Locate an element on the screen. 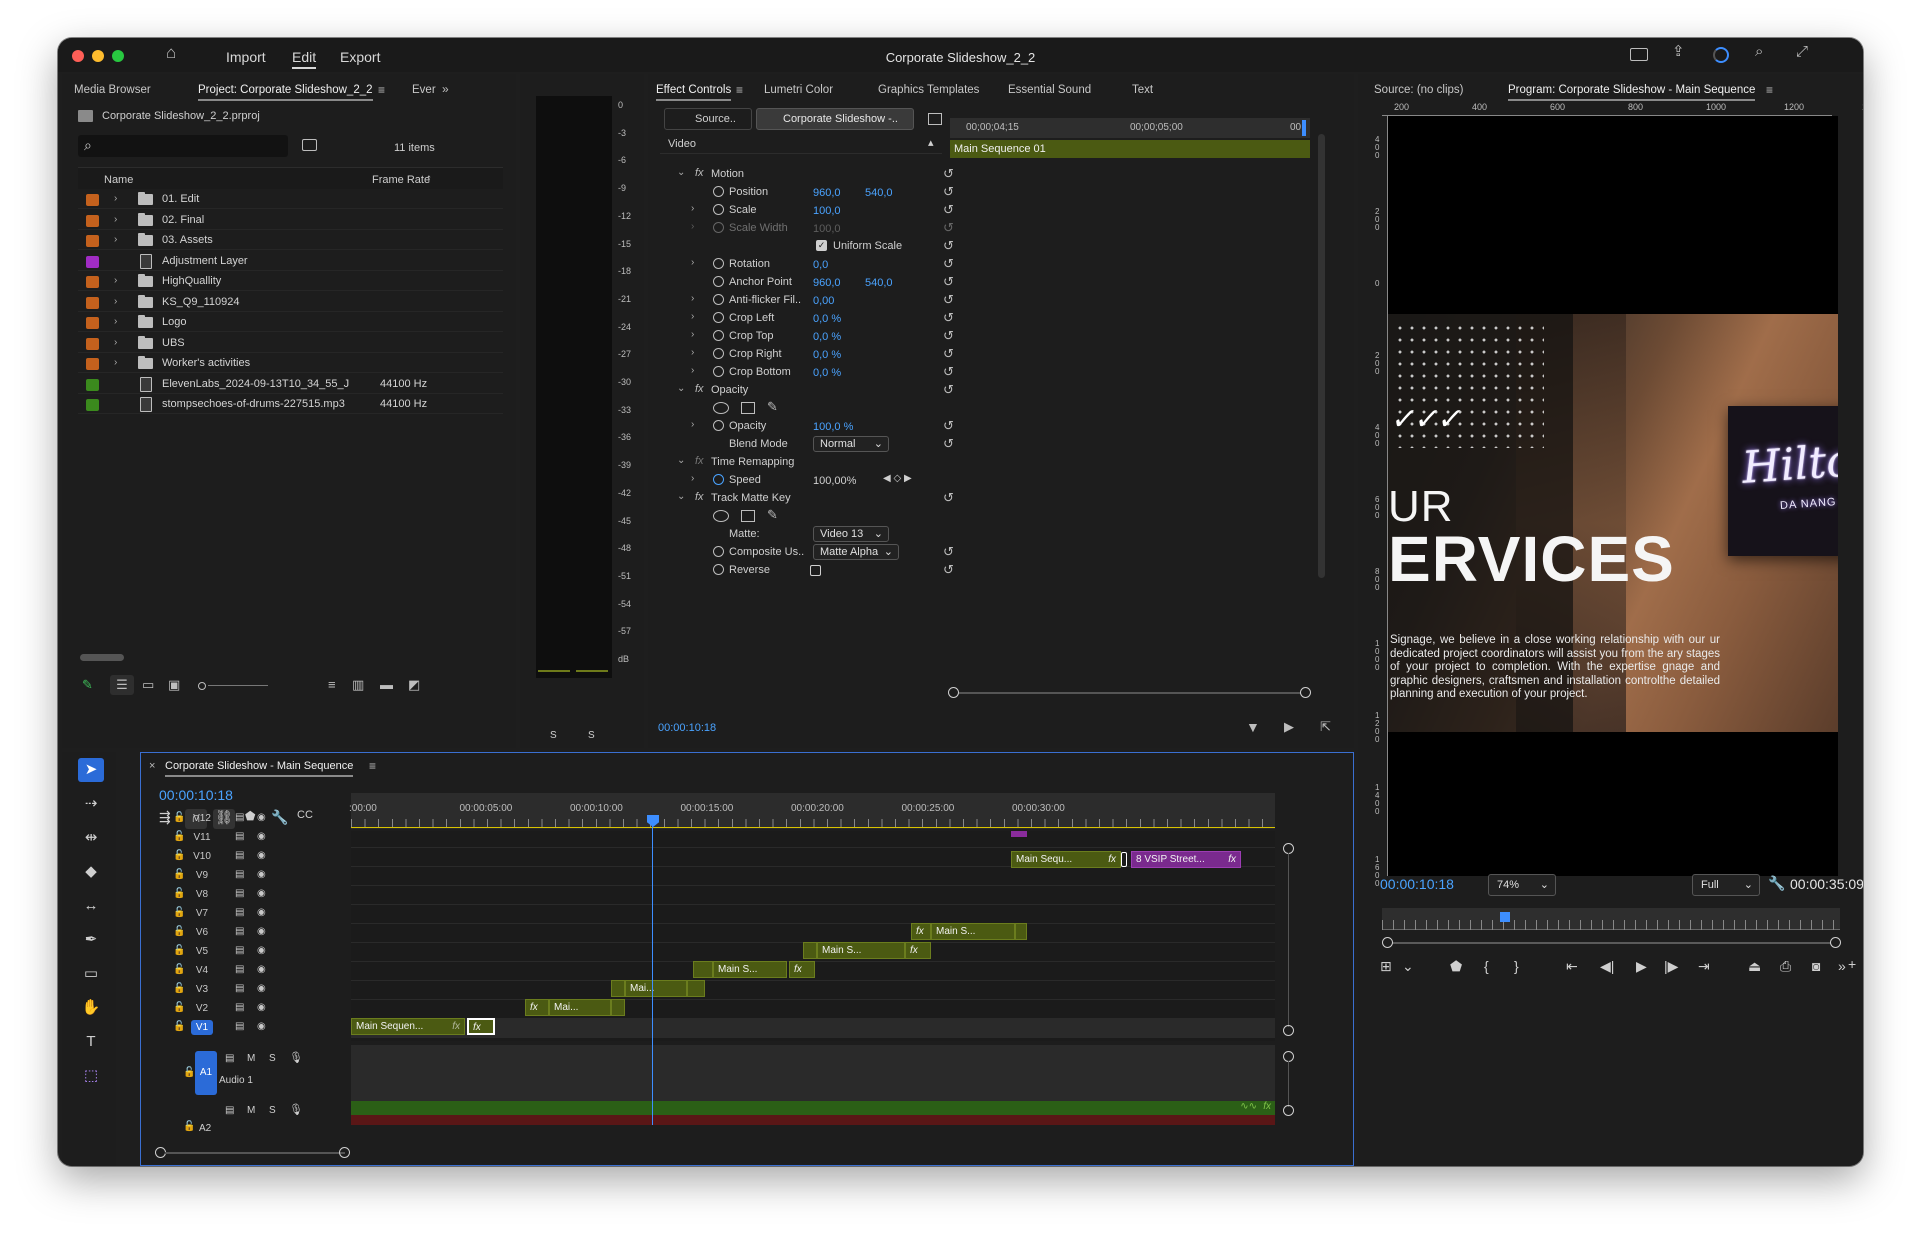 This screenshot has width=1920, height=1243. menu-export: Export is located at coordinates (360, 57).